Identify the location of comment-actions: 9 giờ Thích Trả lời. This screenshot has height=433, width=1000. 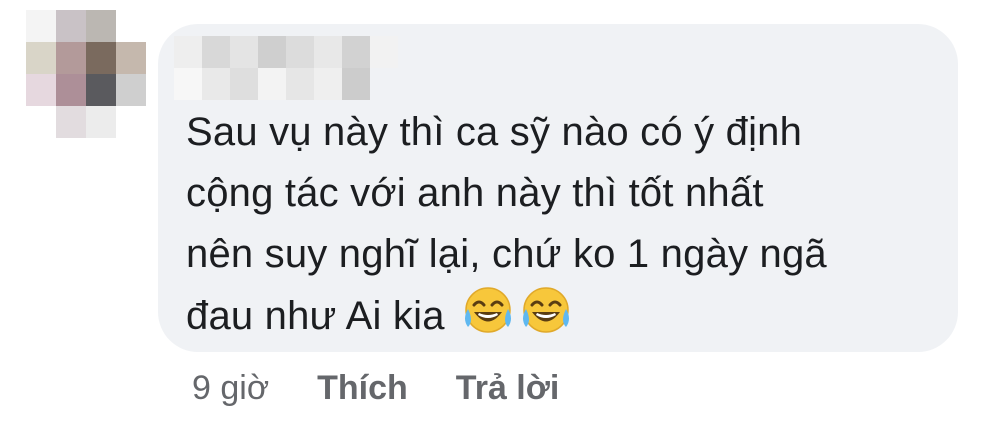
(399, 388).